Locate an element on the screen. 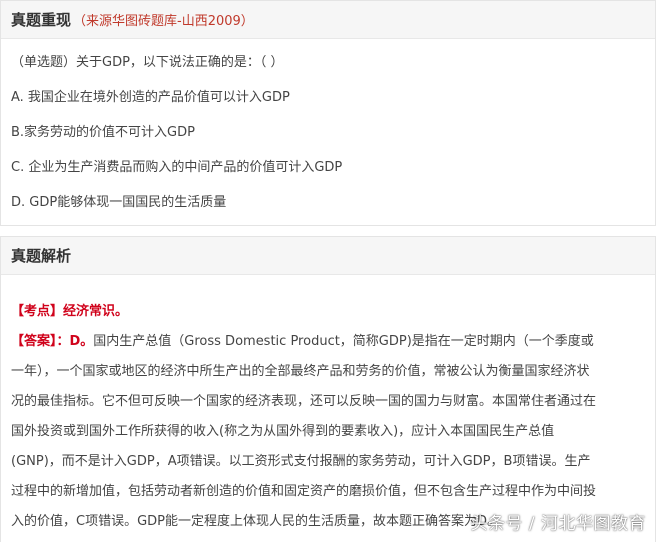 This screenshot has width=658, height=542. question-prompt: （单选题）关于GDP，以下说法正确的是：（ ） is located at coordinates (147, 62).